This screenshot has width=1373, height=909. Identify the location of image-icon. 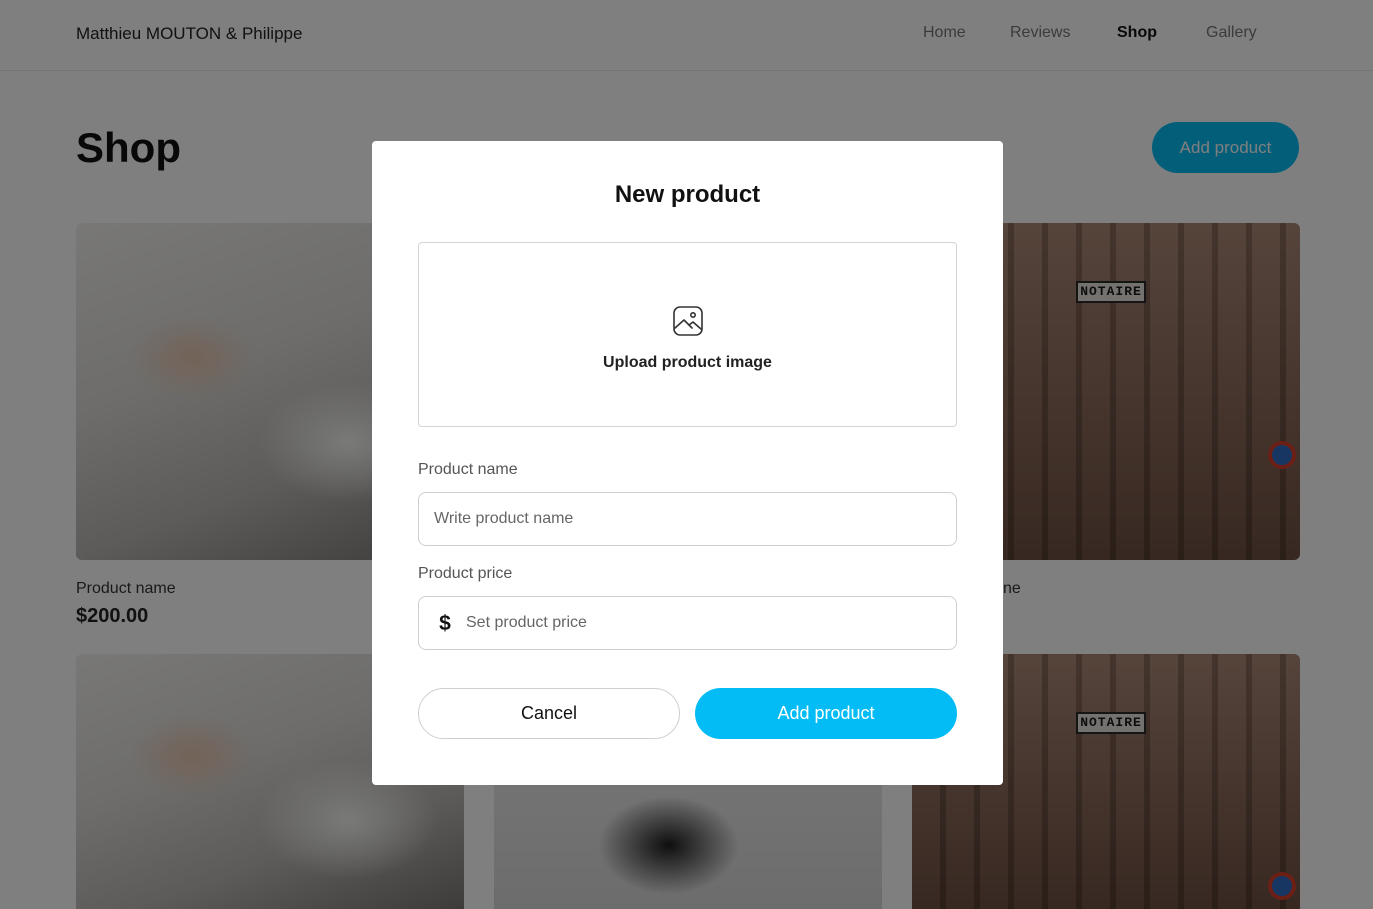
(688, 321).